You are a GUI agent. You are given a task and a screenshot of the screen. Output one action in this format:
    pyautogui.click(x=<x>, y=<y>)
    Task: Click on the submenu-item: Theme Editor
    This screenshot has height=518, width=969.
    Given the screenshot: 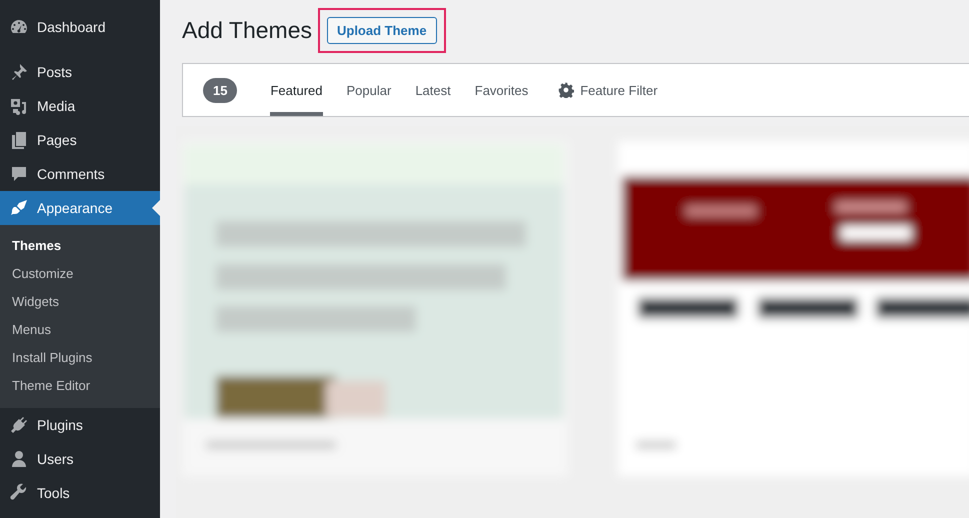 What is the action you would take?
    pyautogui.click(x=80, y=386)
    